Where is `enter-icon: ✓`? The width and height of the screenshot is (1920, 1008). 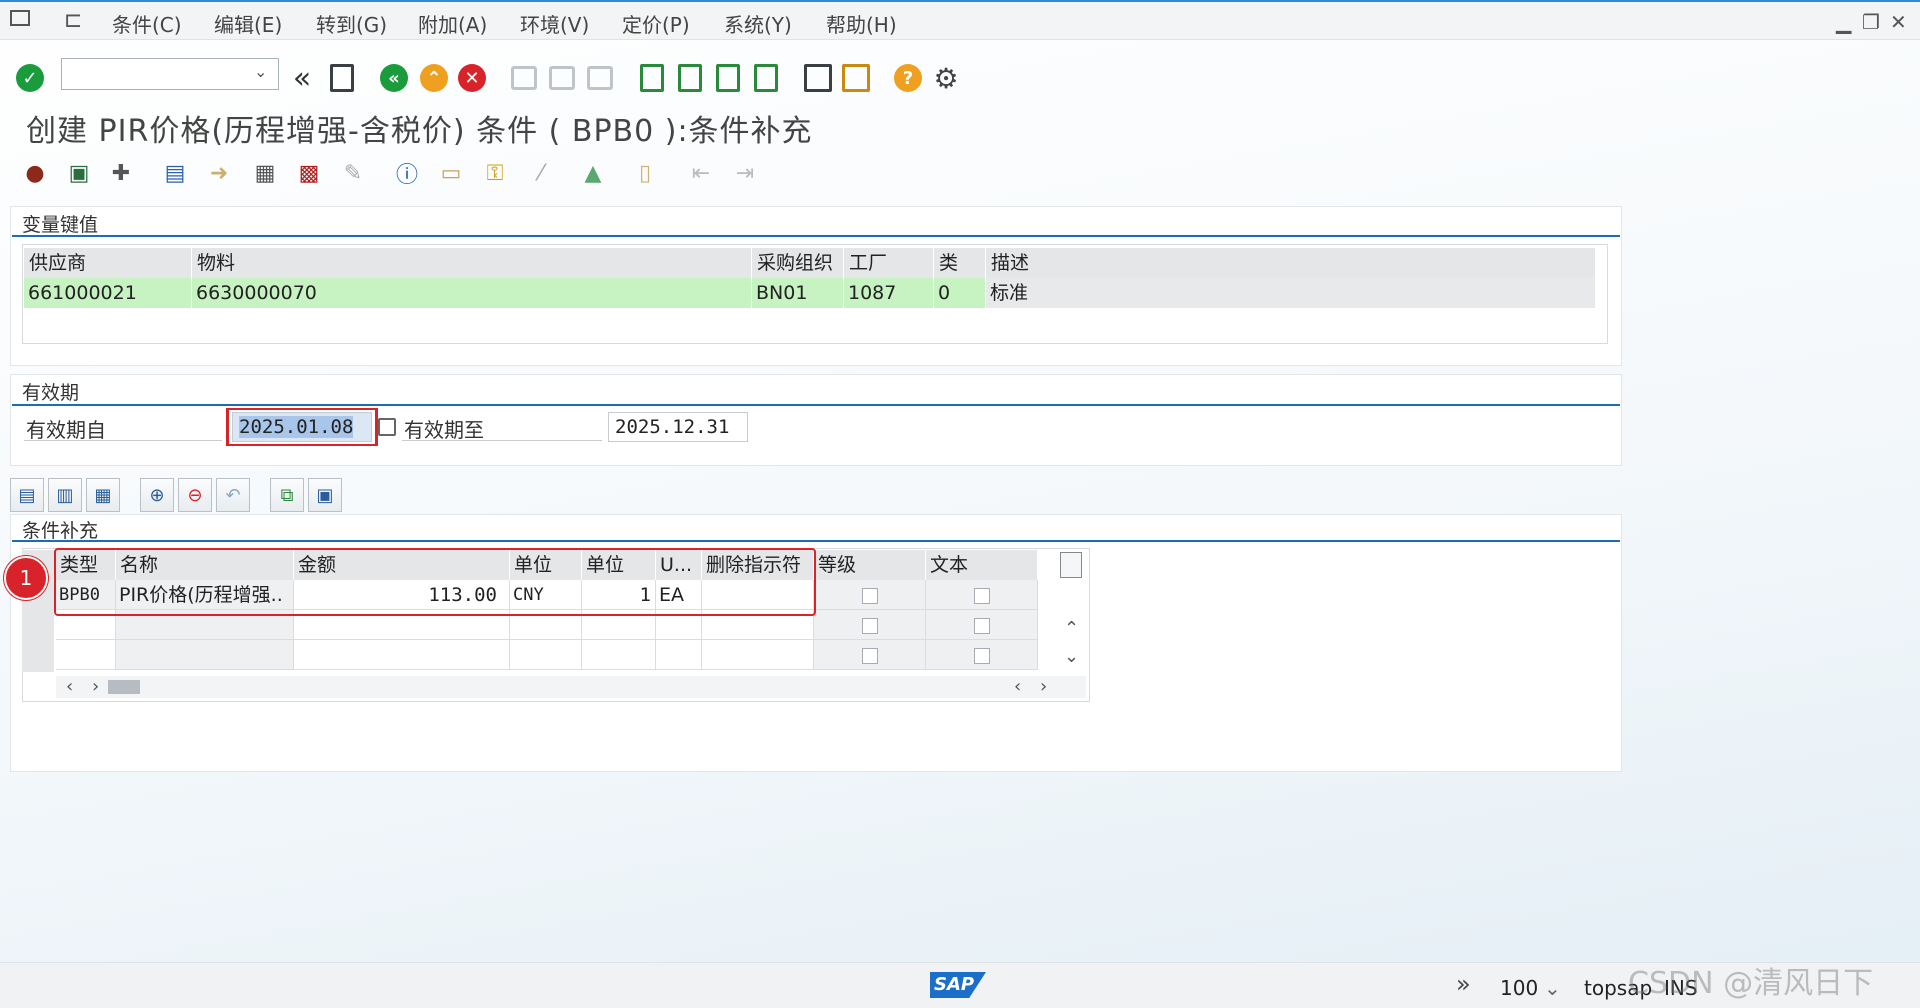
enter-icon: ✓ is located at coordinates (30, 78).